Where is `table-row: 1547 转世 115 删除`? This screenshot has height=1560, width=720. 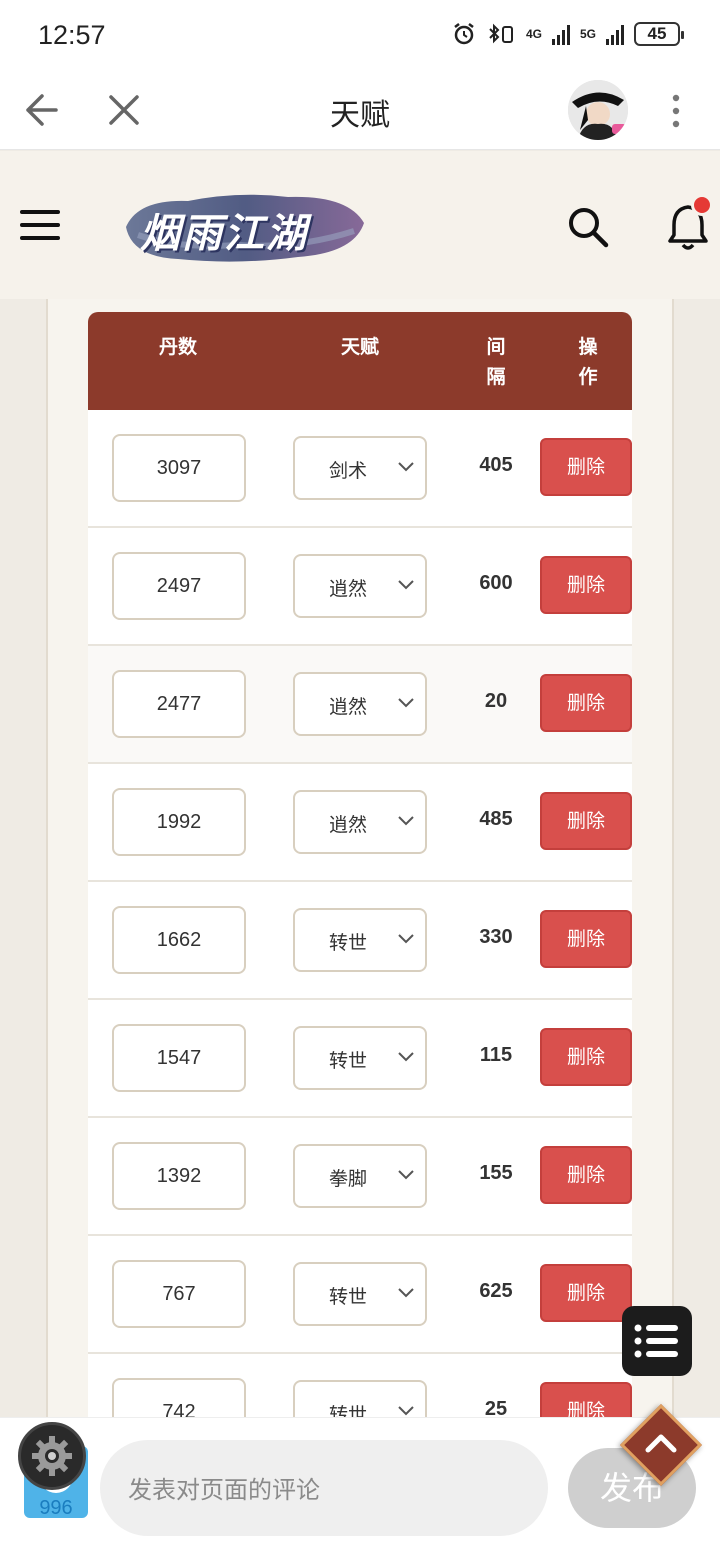 table-row: 1547 转世 115 删除 is located at coordinates (360, 1059).